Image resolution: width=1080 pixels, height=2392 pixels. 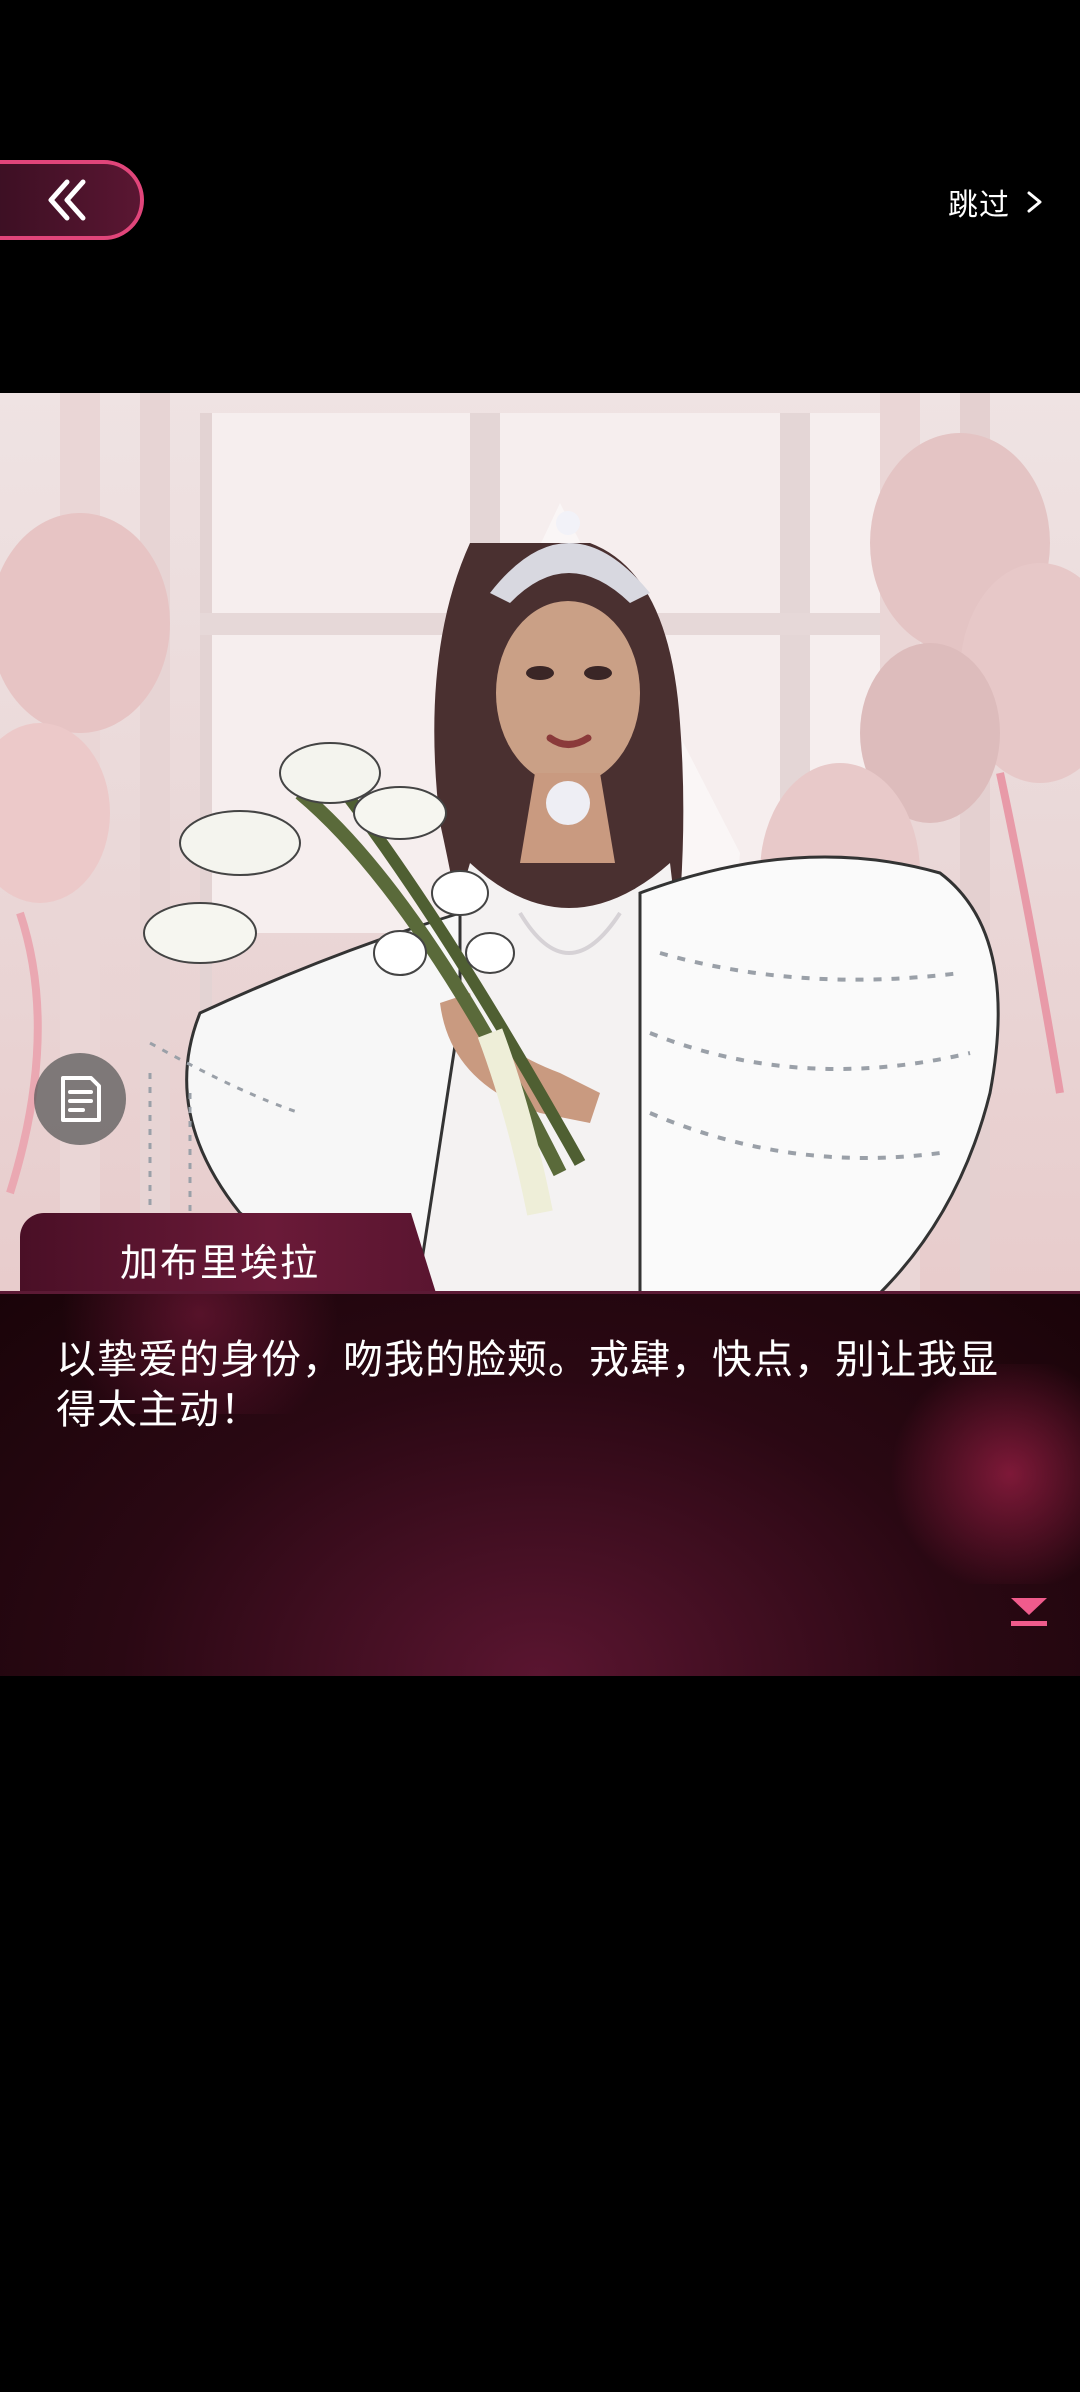 I want to click on double-chevron-left-icon, so click(x=67, y=200).